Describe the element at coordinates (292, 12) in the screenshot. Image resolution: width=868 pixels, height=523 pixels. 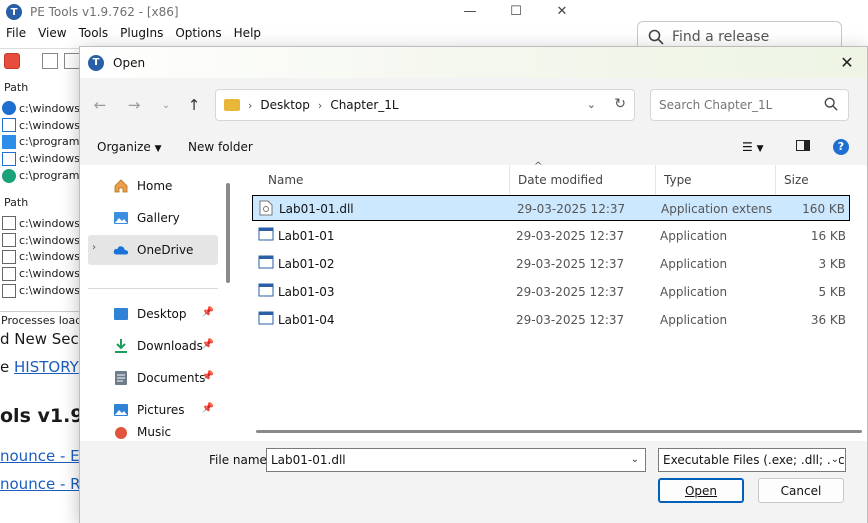
I see `pe-tools-titlebar: T PE Tools v1.9.762 - [x86] — ☐ ✕` at that location.